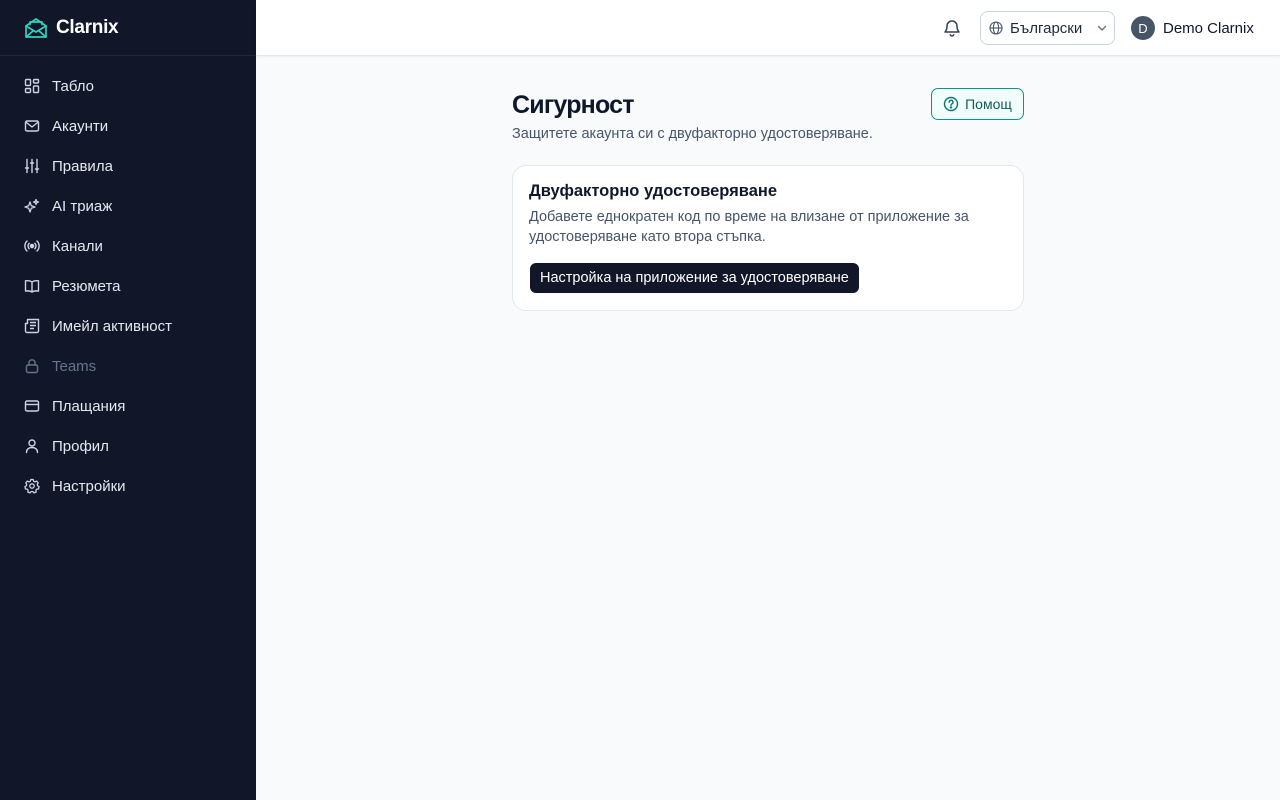 The height and width of the screenshot is (800, 1280). What do you see at coordinates (32, 446) in the screenshot?
I see `user-icon` at bounding box center [32, 446].